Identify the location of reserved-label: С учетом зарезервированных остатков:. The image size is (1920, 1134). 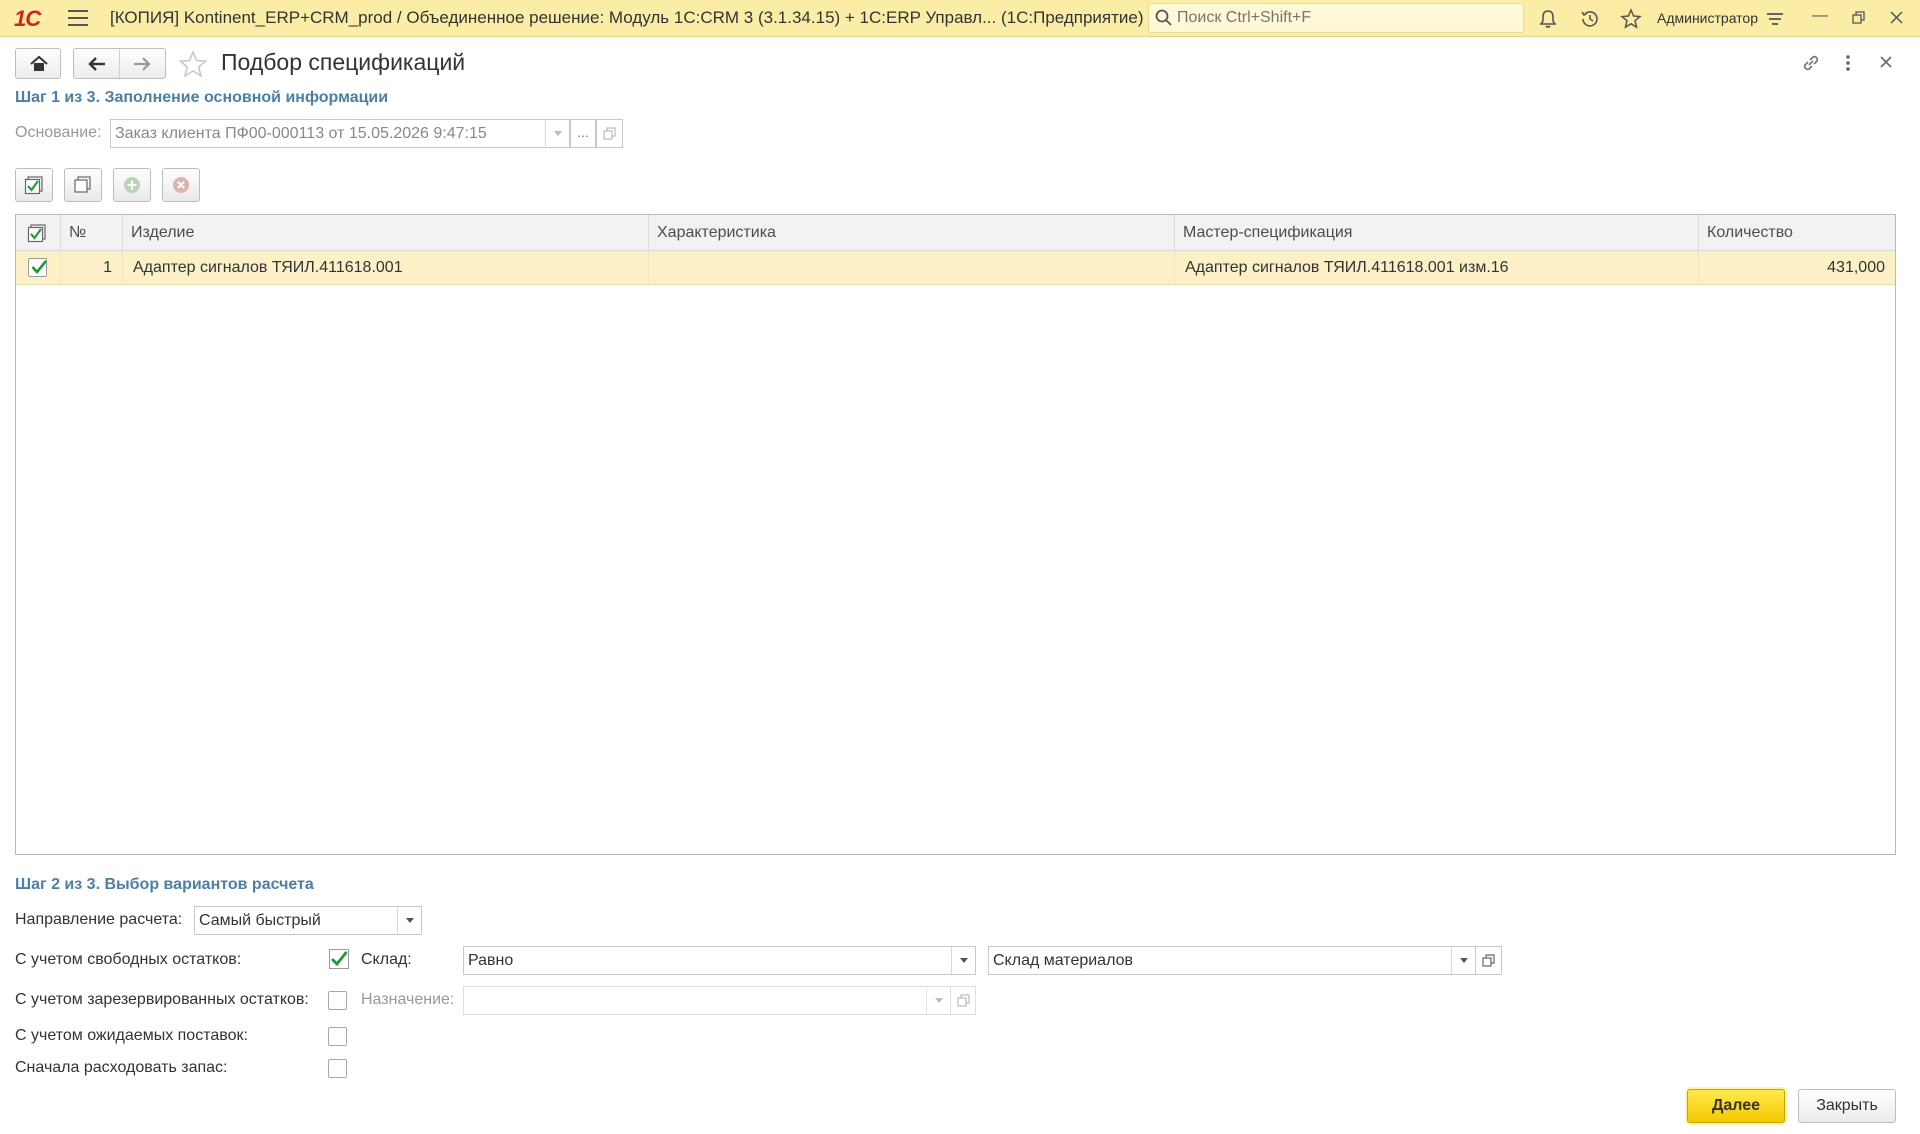
(162, 999).